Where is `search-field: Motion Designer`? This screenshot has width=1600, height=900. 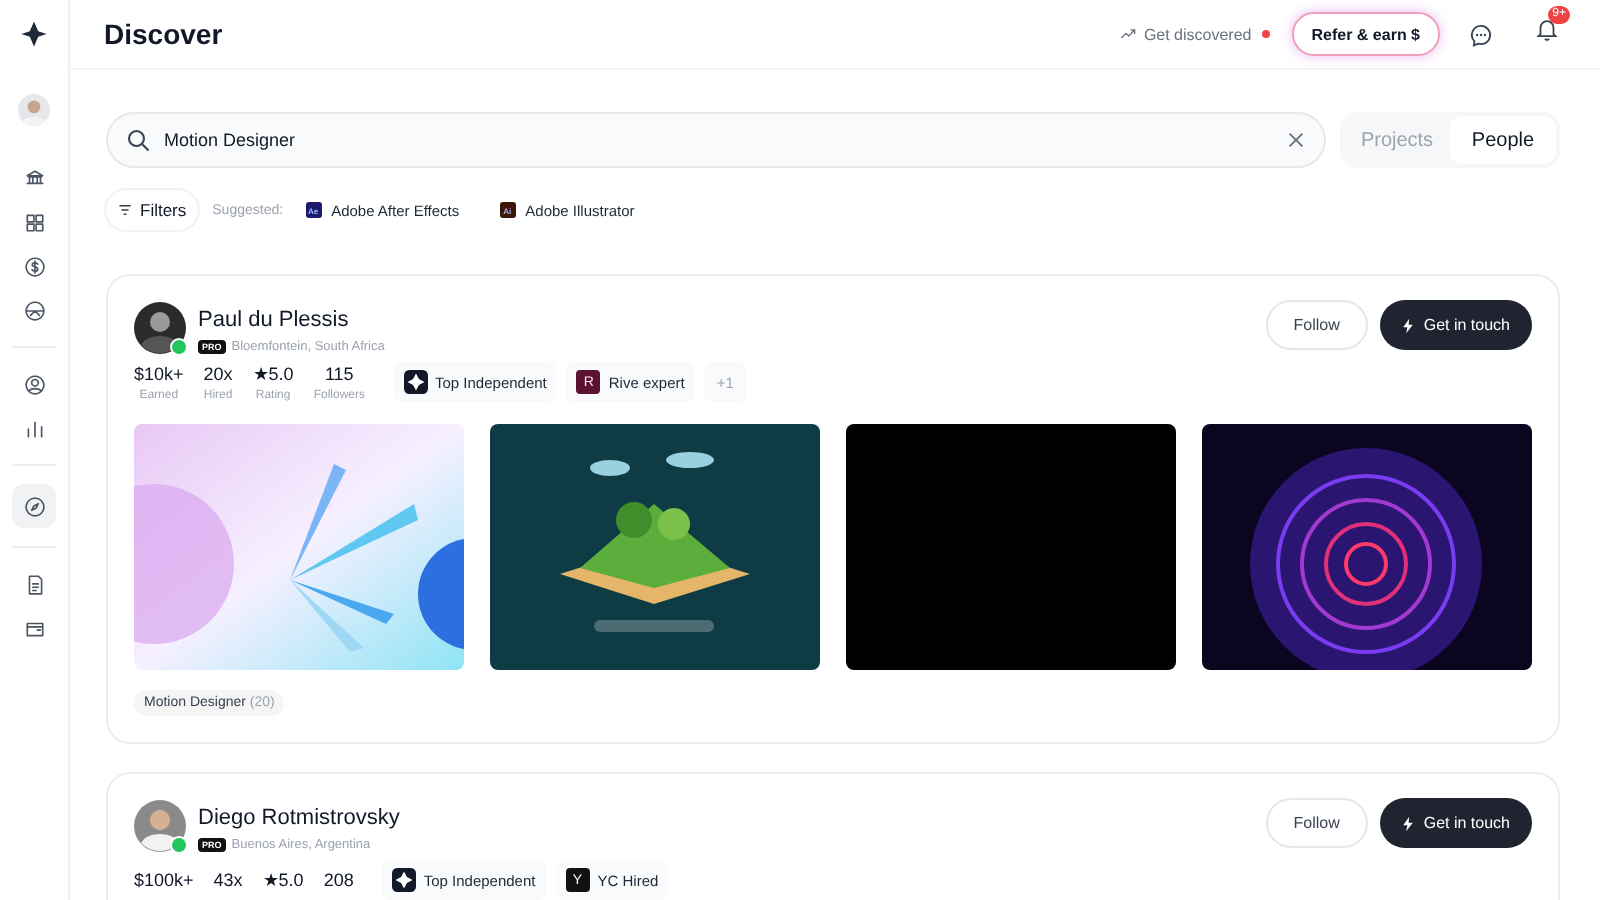
search-field: Motion Designer is located at coordinates (716, 140).